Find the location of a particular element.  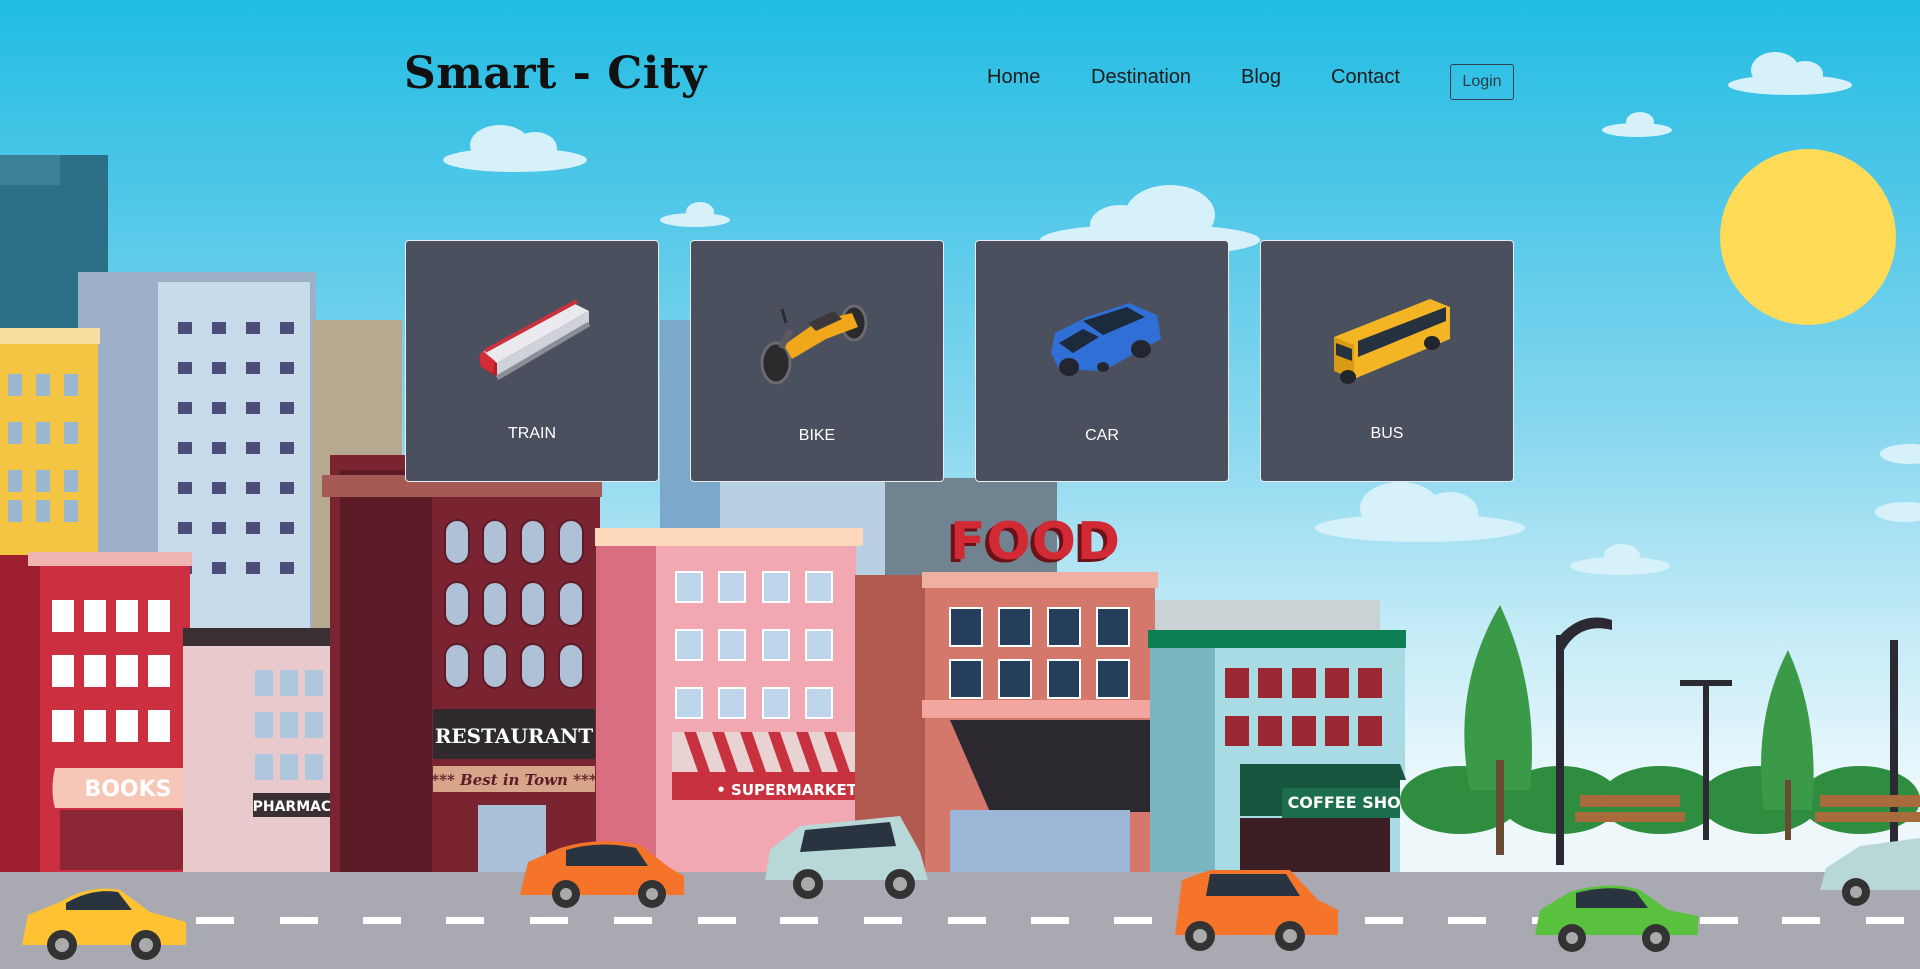

coffee-shop-sign: COFFEE SHOP is located at coordinates (1350, 802).